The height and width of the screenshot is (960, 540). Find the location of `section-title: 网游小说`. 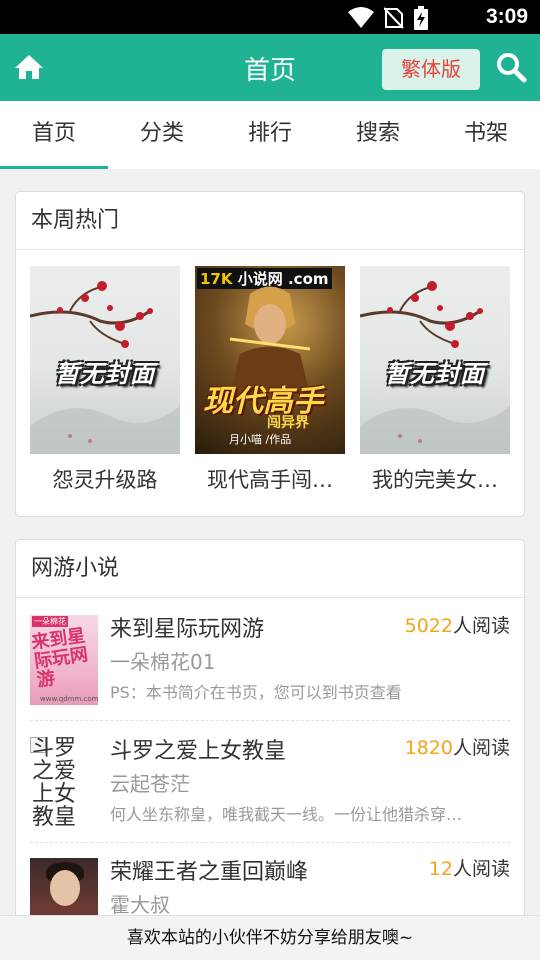

section-title: 网游小说 is located at coordinates (270, 569).